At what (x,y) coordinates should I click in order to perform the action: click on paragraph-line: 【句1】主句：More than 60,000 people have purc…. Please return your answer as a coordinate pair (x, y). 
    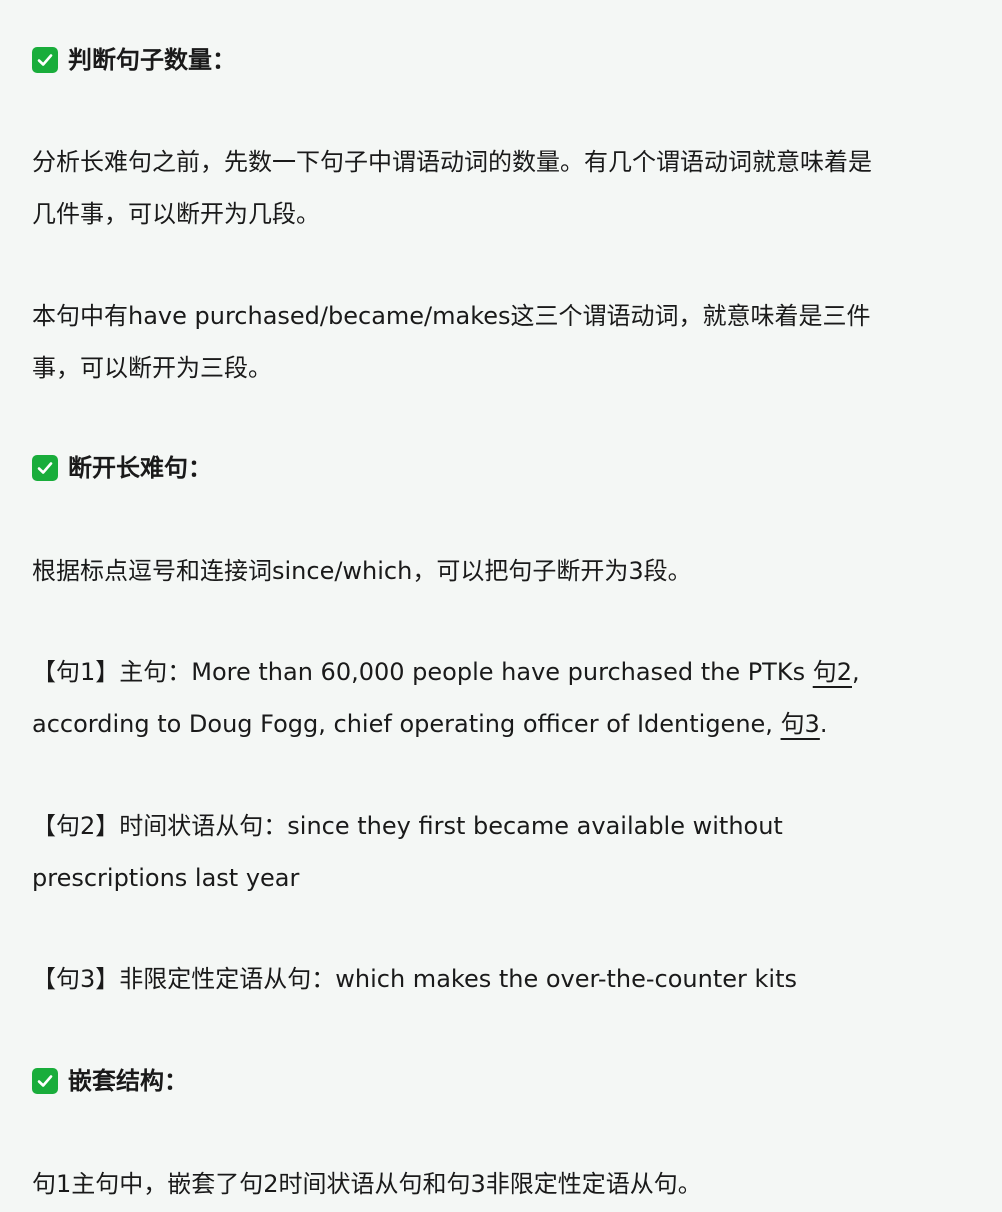
    Looking at the image, I should click on (446, 672).